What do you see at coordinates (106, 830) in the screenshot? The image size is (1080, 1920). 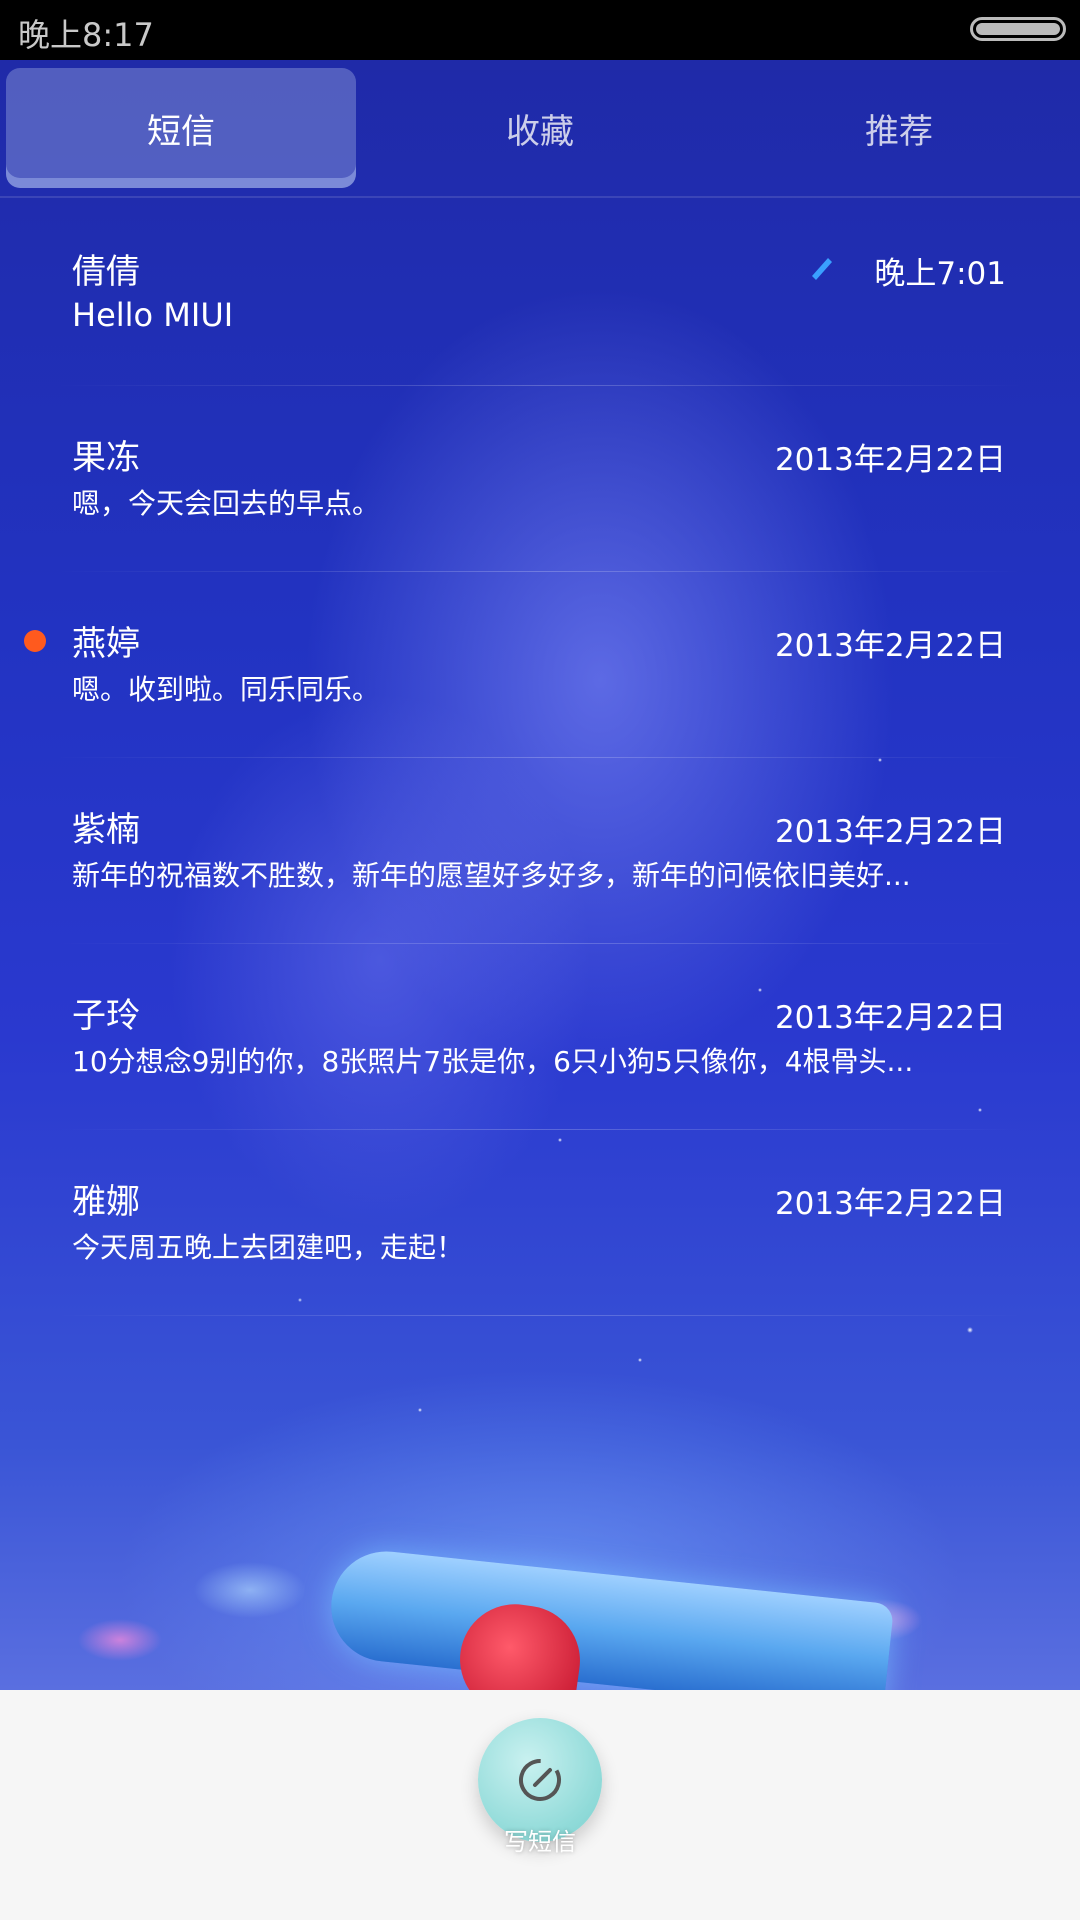 I see `contact-name: 紫楠` at bounding box center [106, 830].